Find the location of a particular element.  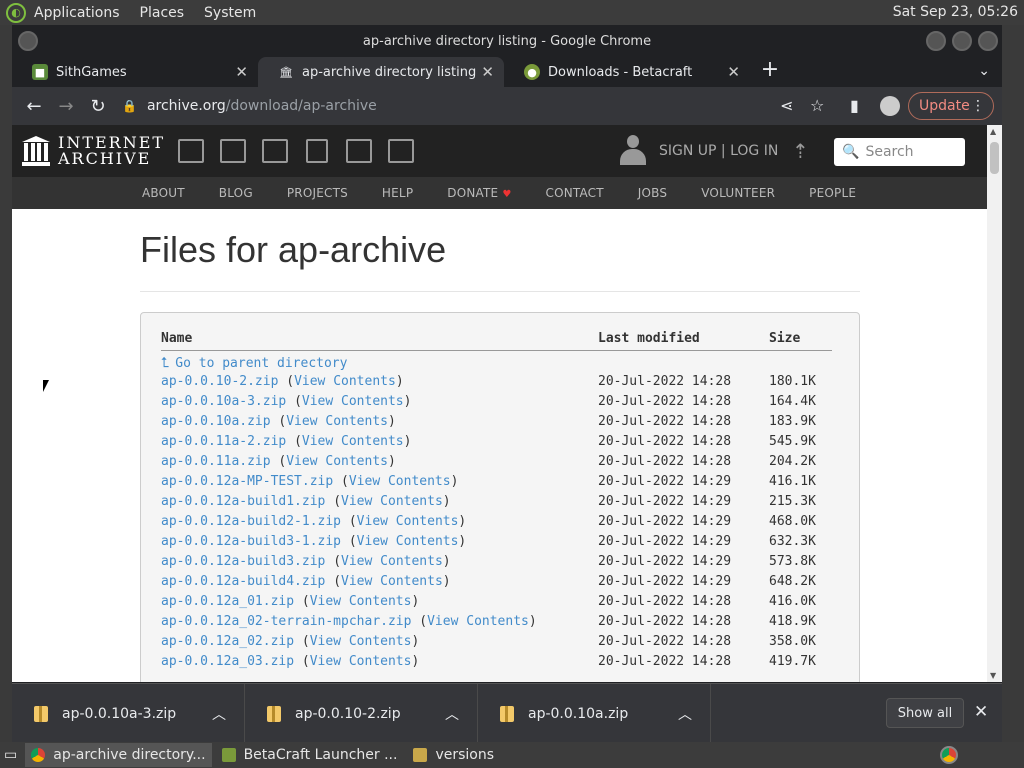

nav-contact: CONTACT is located at coordinates (574, 193).